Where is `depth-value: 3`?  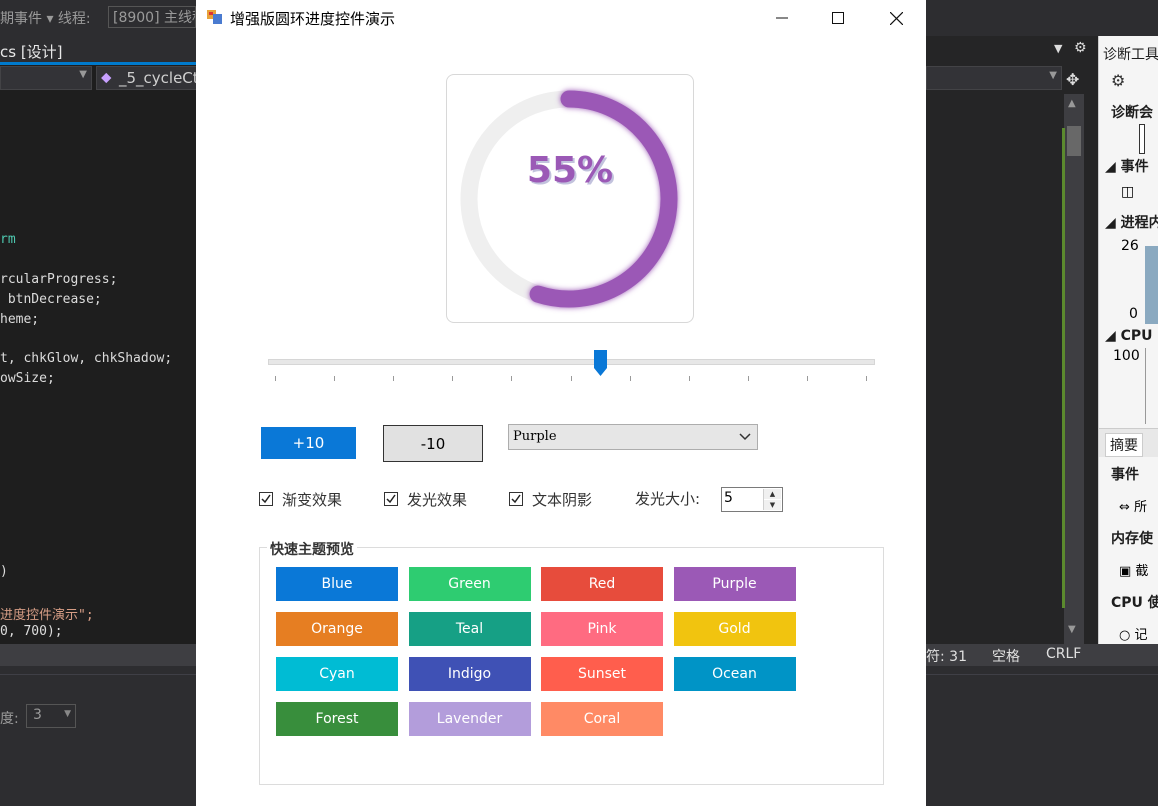 depth-value: 3 is located at coordinates (37, 715).